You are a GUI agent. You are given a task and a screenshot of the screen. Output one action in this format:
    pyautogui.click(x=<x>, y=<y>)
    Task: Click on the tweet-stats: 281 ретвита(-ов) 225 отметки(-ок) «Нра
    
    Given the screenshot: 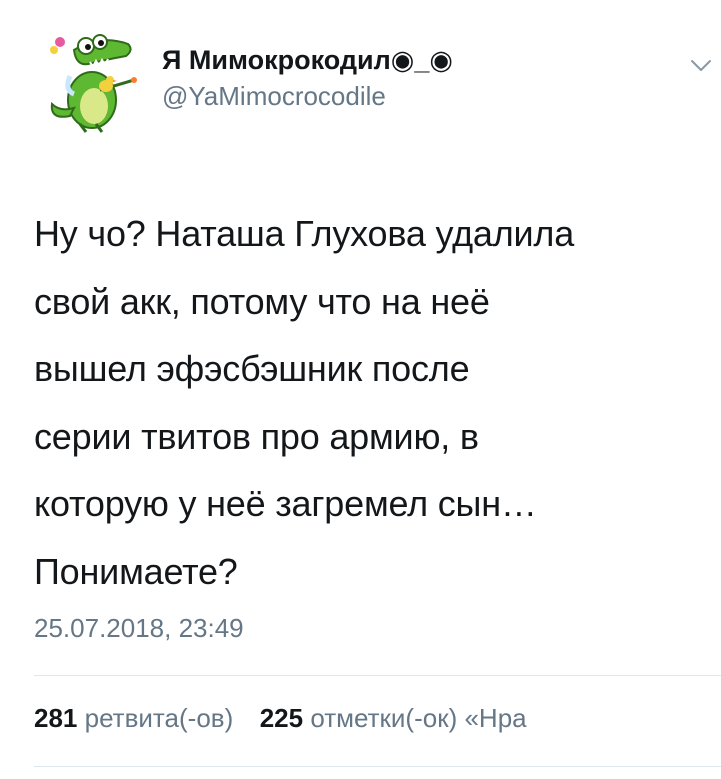 What is the action you would take?
    pyautogui.click(x=377, y=718)
    